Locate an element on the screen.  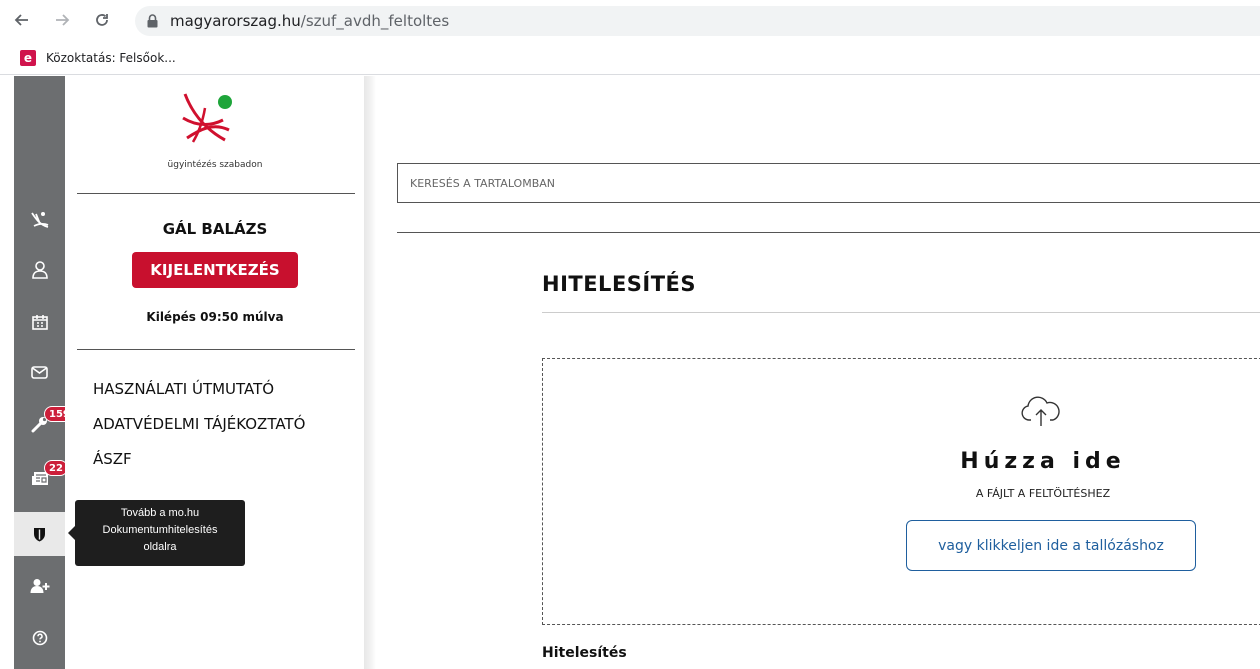
tooltip-line: Dokumentumhitelesítés is located at coordinates (160, 530).